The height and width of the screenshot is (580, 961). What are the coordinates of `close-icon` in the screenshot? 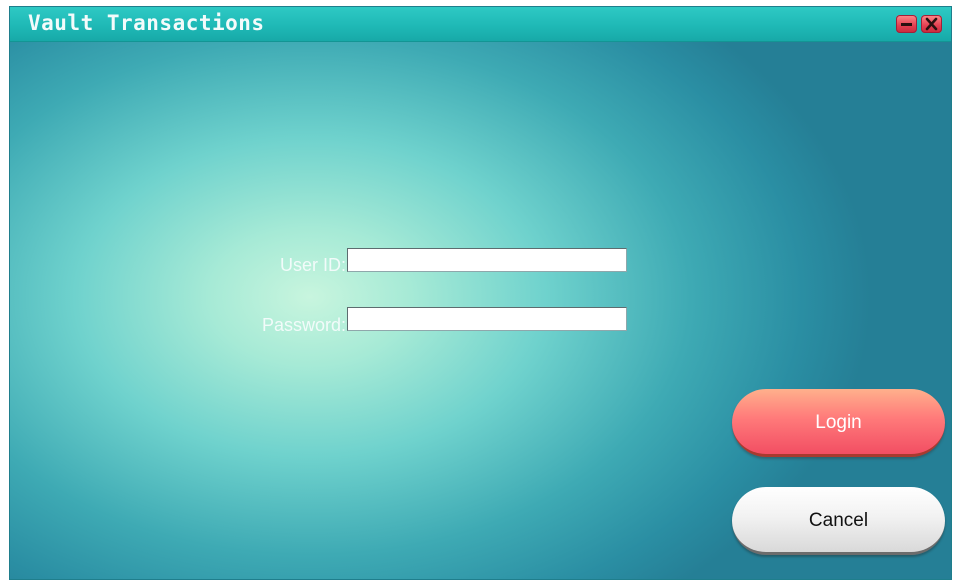 It's located at (931, 24).